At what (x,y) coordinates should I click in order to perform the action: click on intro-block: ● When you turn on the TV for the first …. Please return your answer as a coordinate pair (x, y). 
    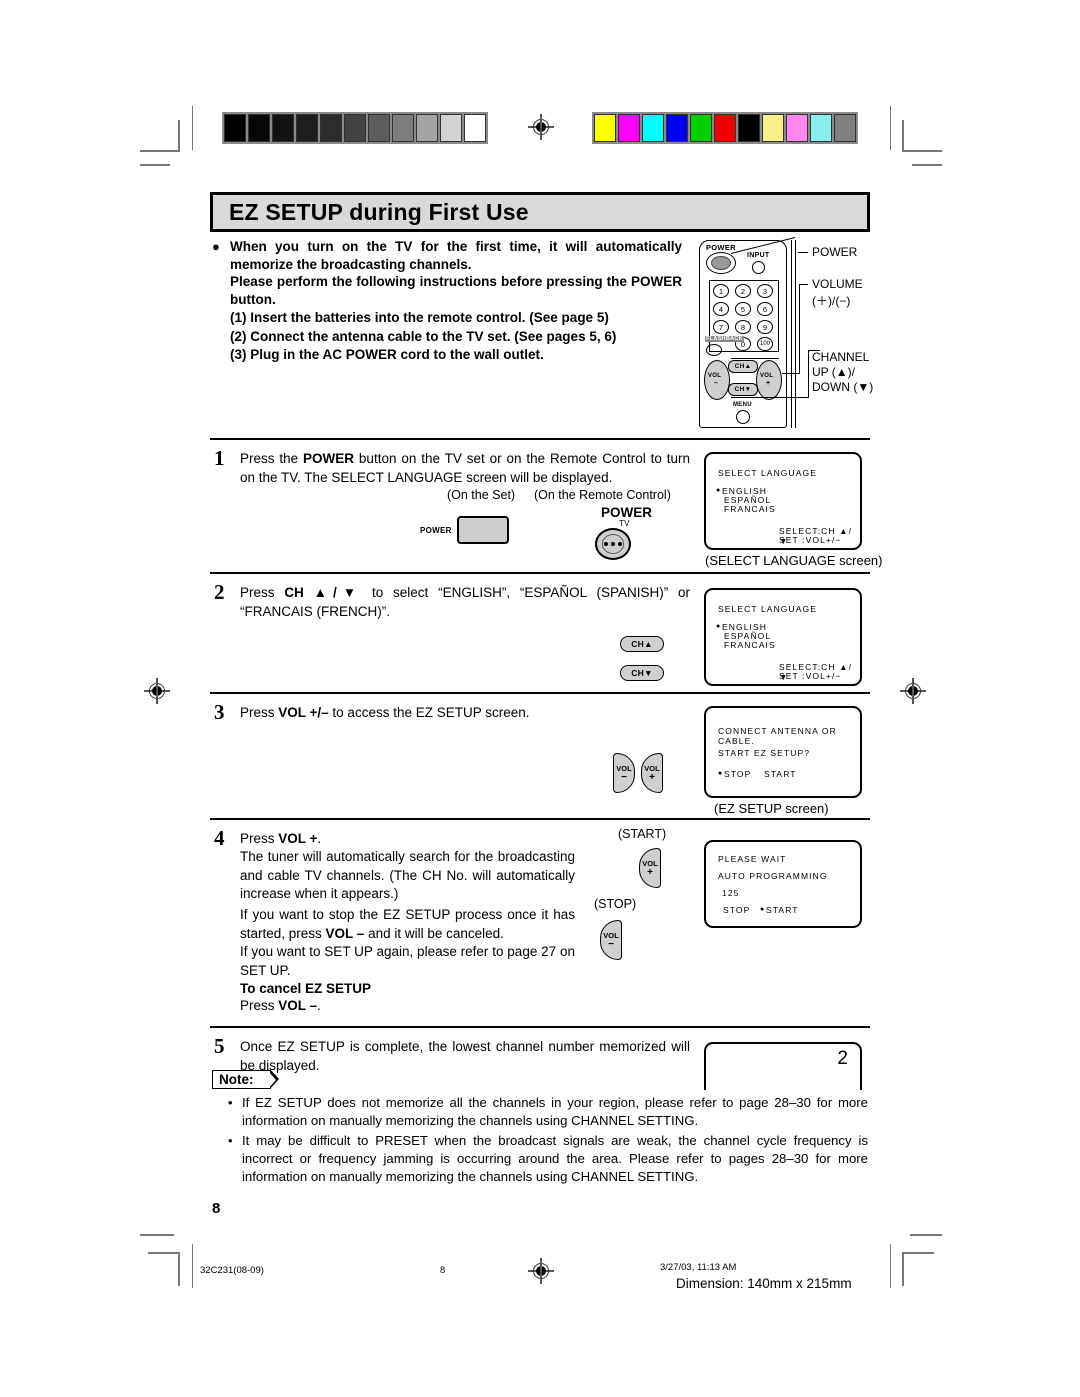
    Looking at the image, I should click on (447, 301).